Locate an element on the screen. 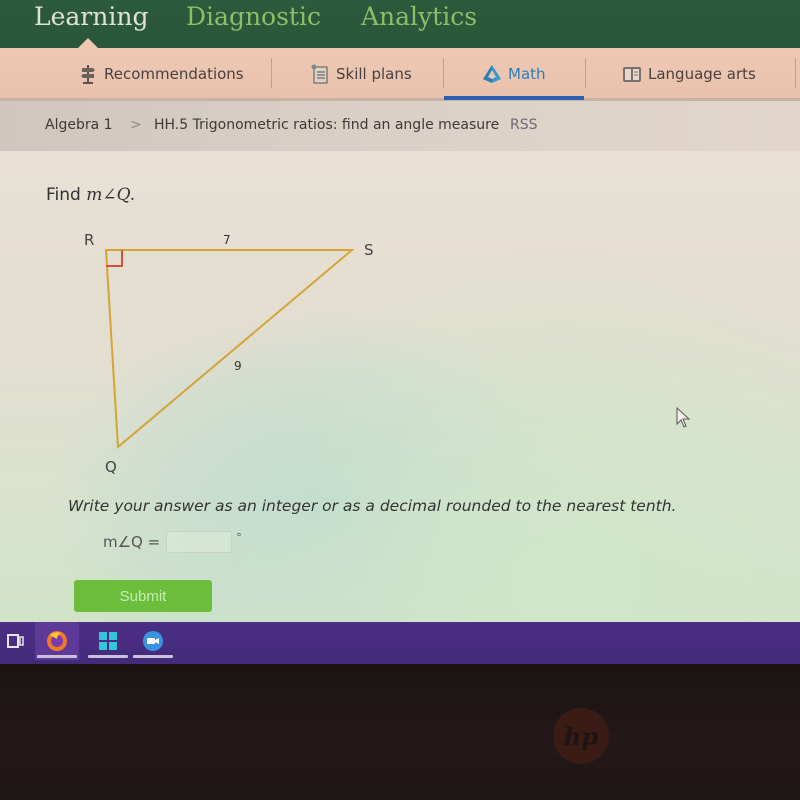 This screenshot has width=800, height=800. subject-skill-plans: Skill plans is located at coordinates (361, 74).